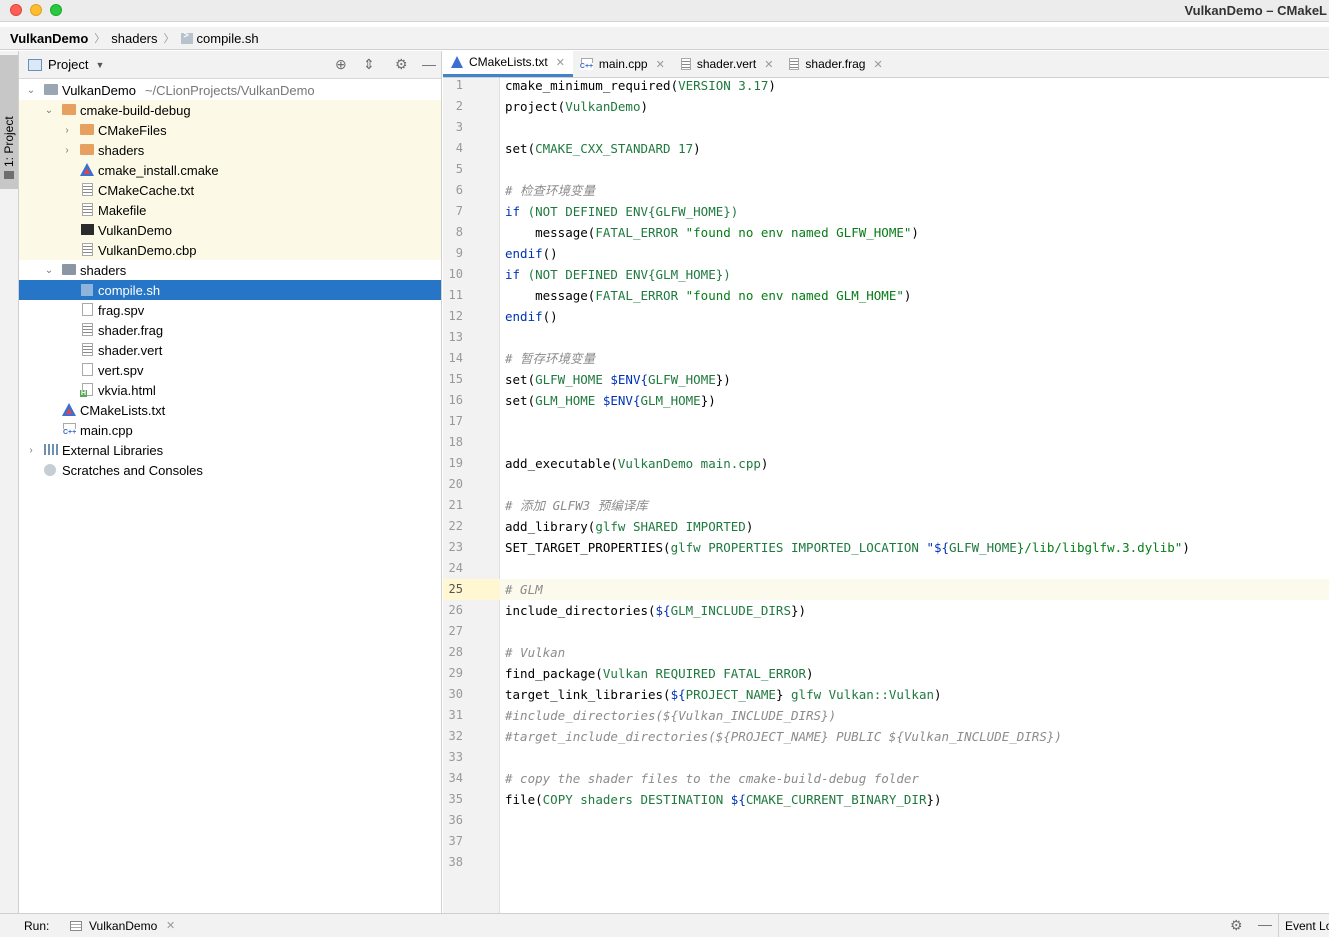  I want to click on code-function: SET_TARGET_PROPERTIES(, so click(588, 547).